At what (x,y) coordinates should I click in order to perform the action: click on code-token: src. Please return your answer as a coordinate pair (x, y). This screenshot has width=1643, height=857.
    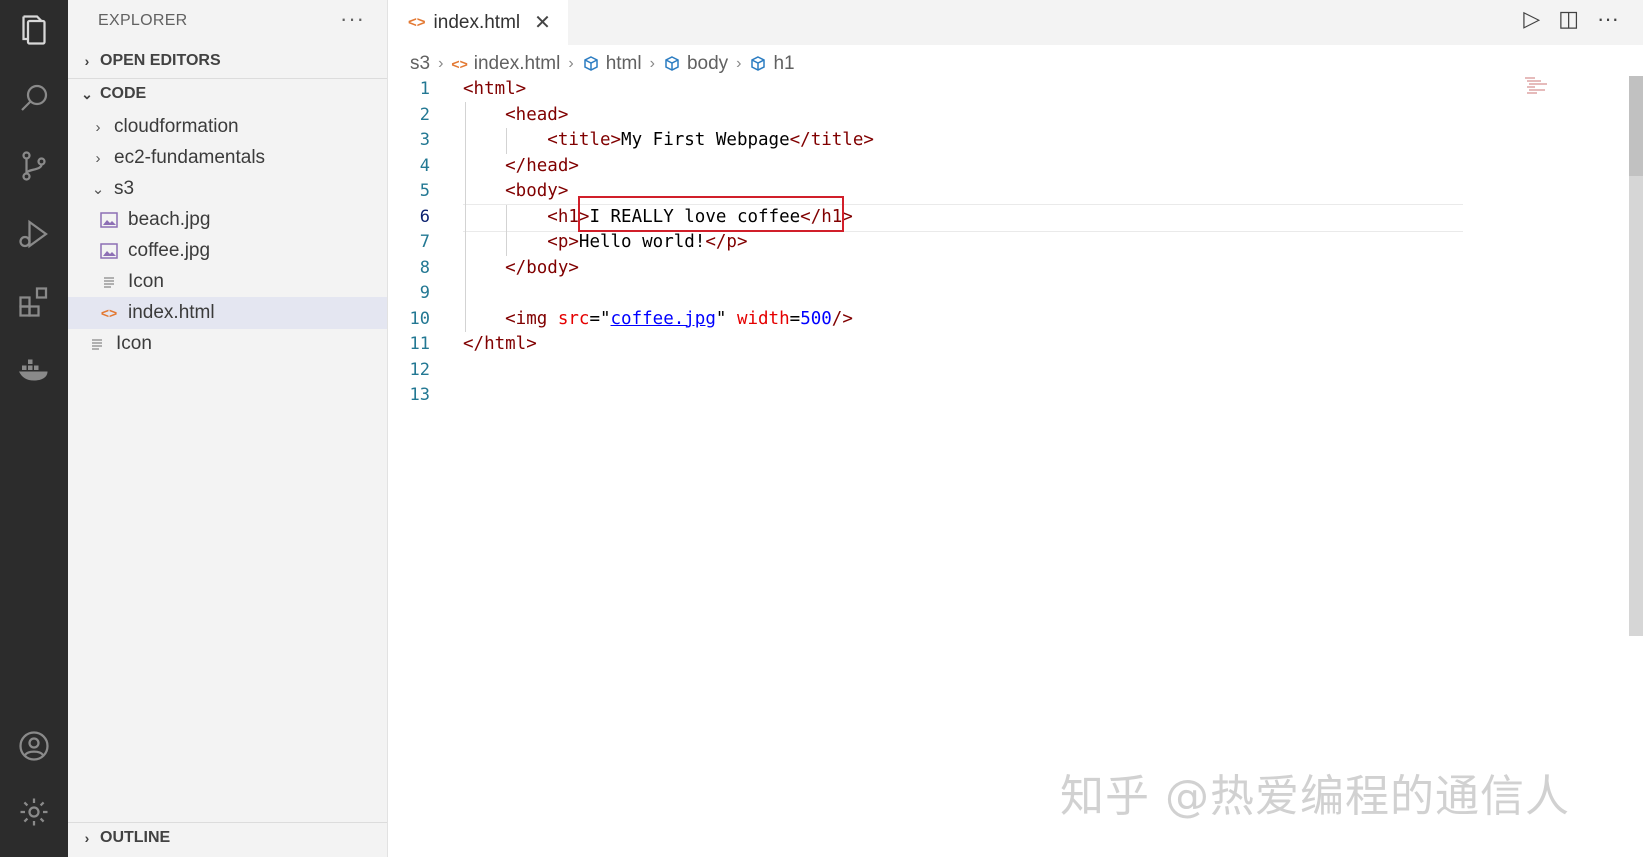
    Looking at the image, I should click on (573, 318).